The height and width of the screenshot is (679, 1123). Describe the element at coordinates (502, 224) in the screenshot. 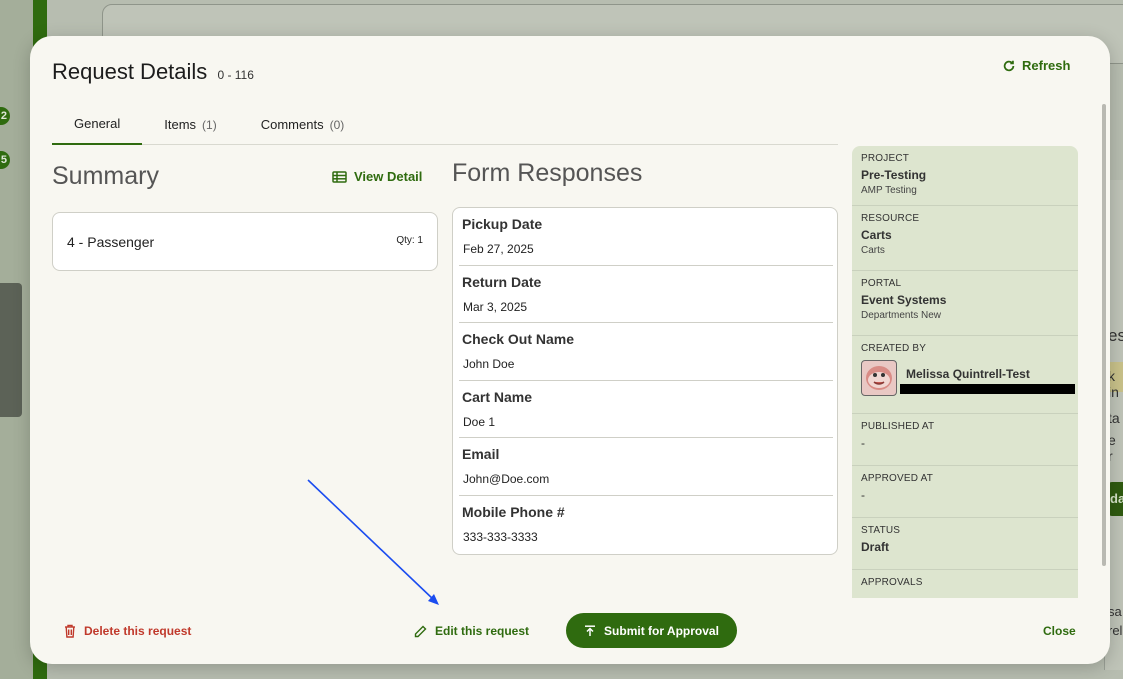

I see `form-label: Pickup Date` at that location.